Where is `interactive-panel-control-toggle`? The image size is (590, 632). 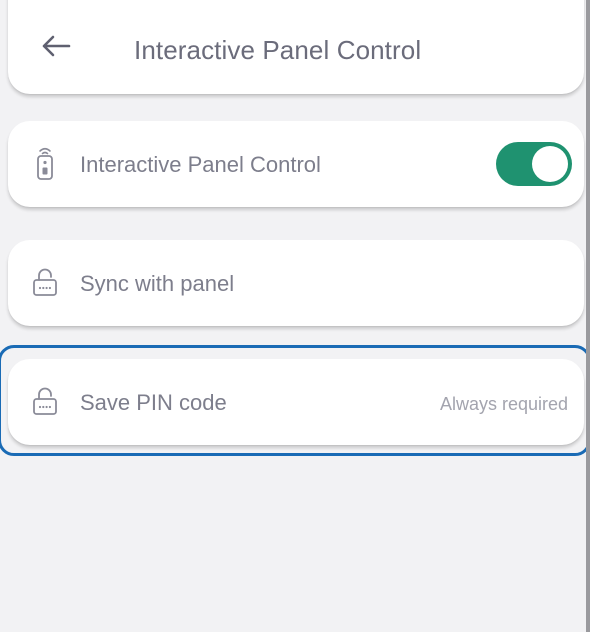
interactive-panel-control-toggle is located at coordinates (534, 164).